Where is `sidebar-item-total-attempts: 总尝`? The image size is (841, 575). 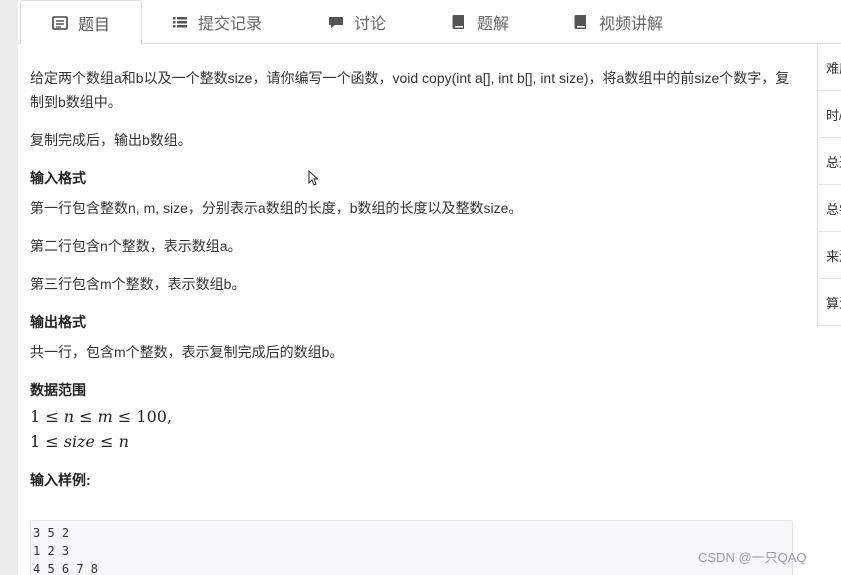 sidebar-item-total-attempts: 总尝 is located at coordinates (829, 208).